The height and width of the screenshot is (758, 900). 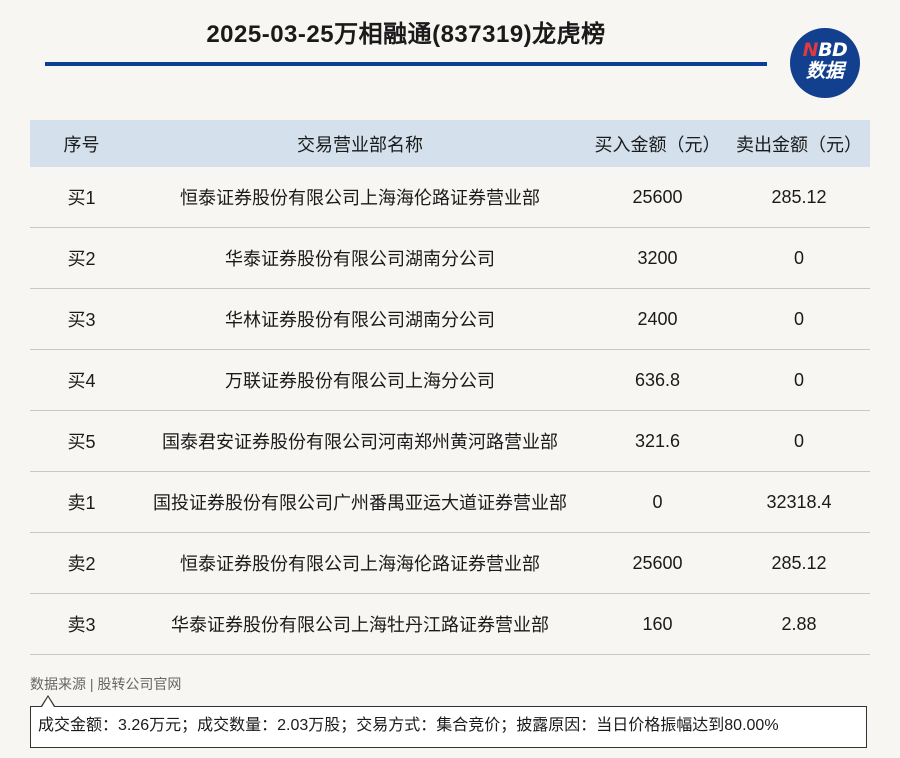 I want to click on buy-amount-cell: 2400, so click(x=657, y=319).